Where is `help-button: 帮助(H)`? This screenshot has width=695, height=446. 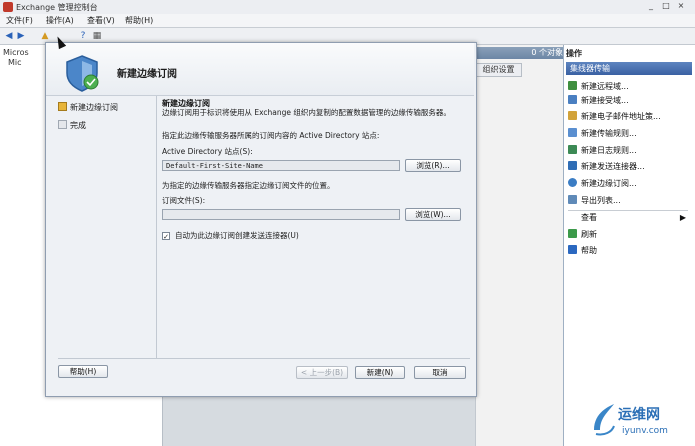
help-button: 帮助(H) is located at coordinates (83, 371).